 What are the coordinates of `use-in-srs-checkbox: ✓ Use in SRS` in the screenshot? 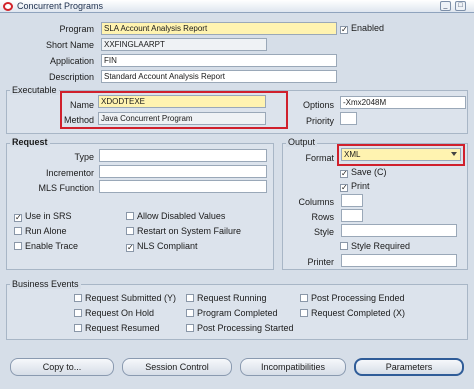 It's located at (43, 216).